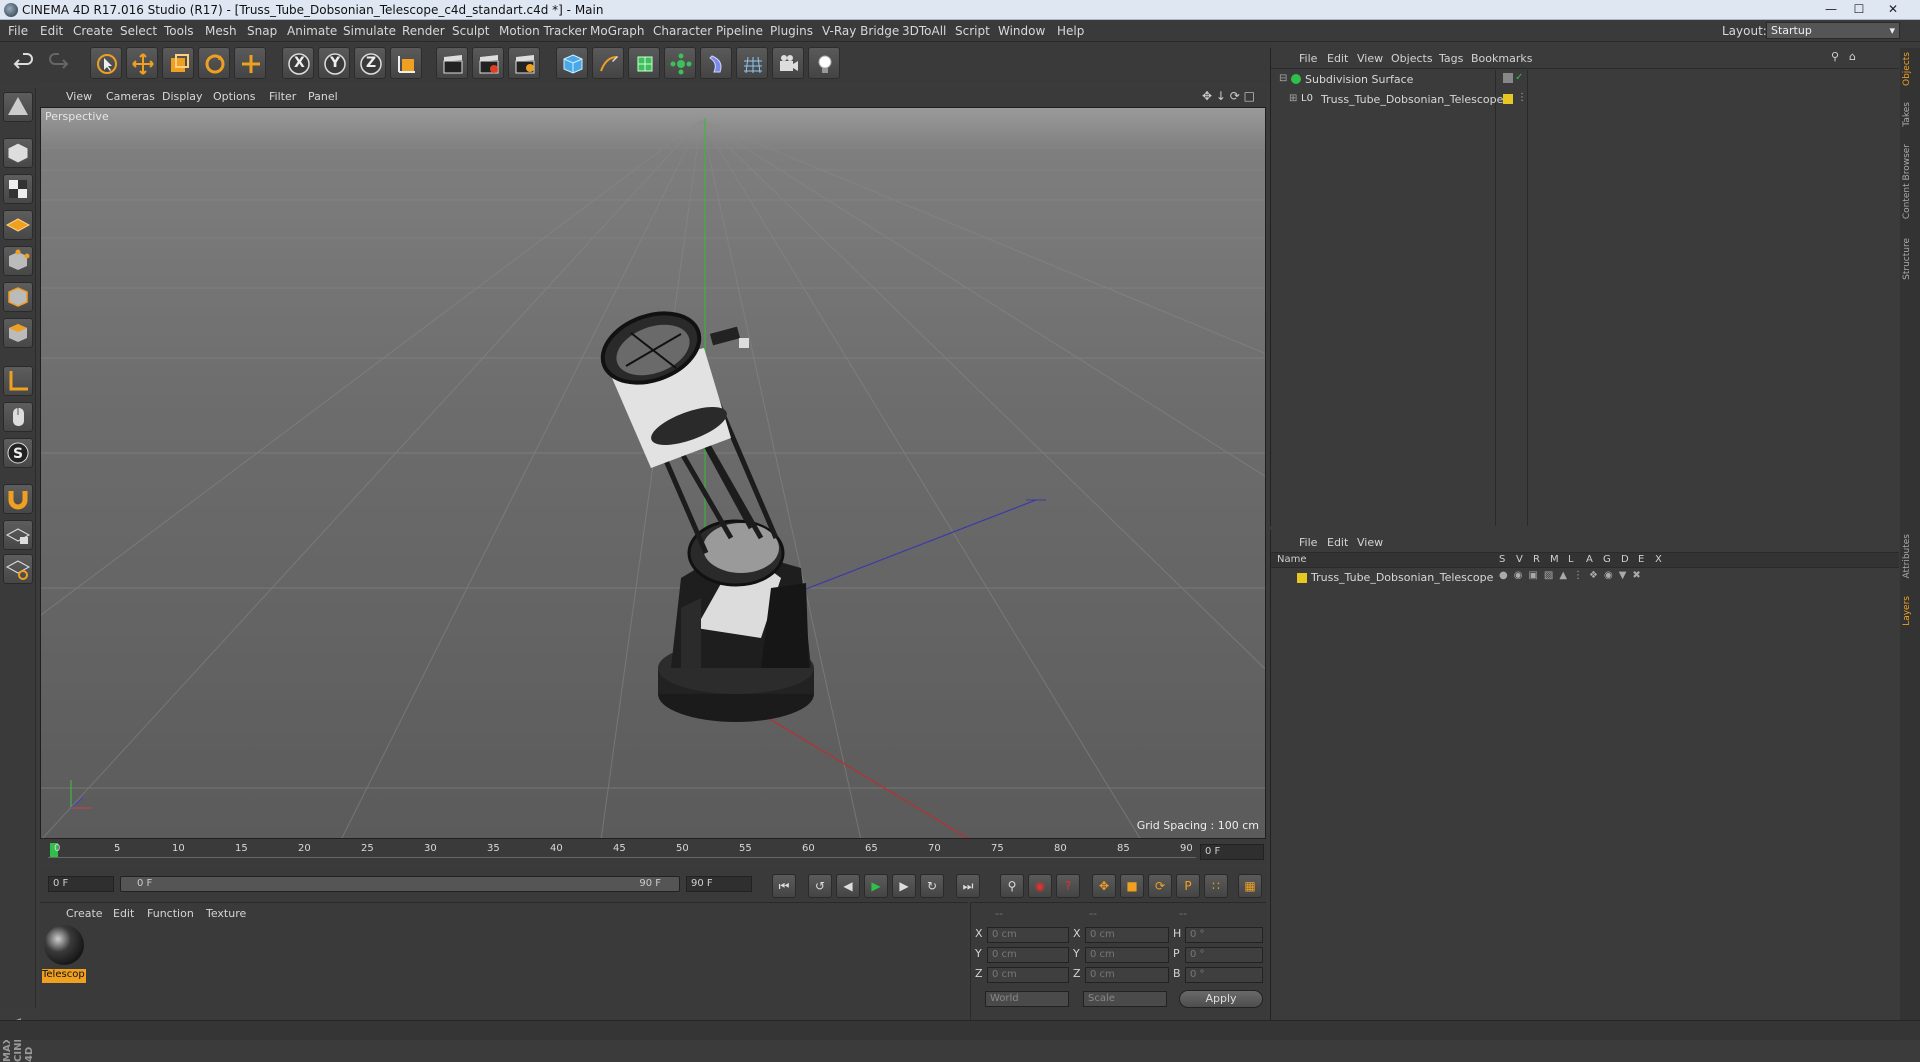 The height and width of the screenshot is (1062, 1920). Describe the element at coordinates (682, 31) in the screenshot. I see `menu-character: Character` at that location.